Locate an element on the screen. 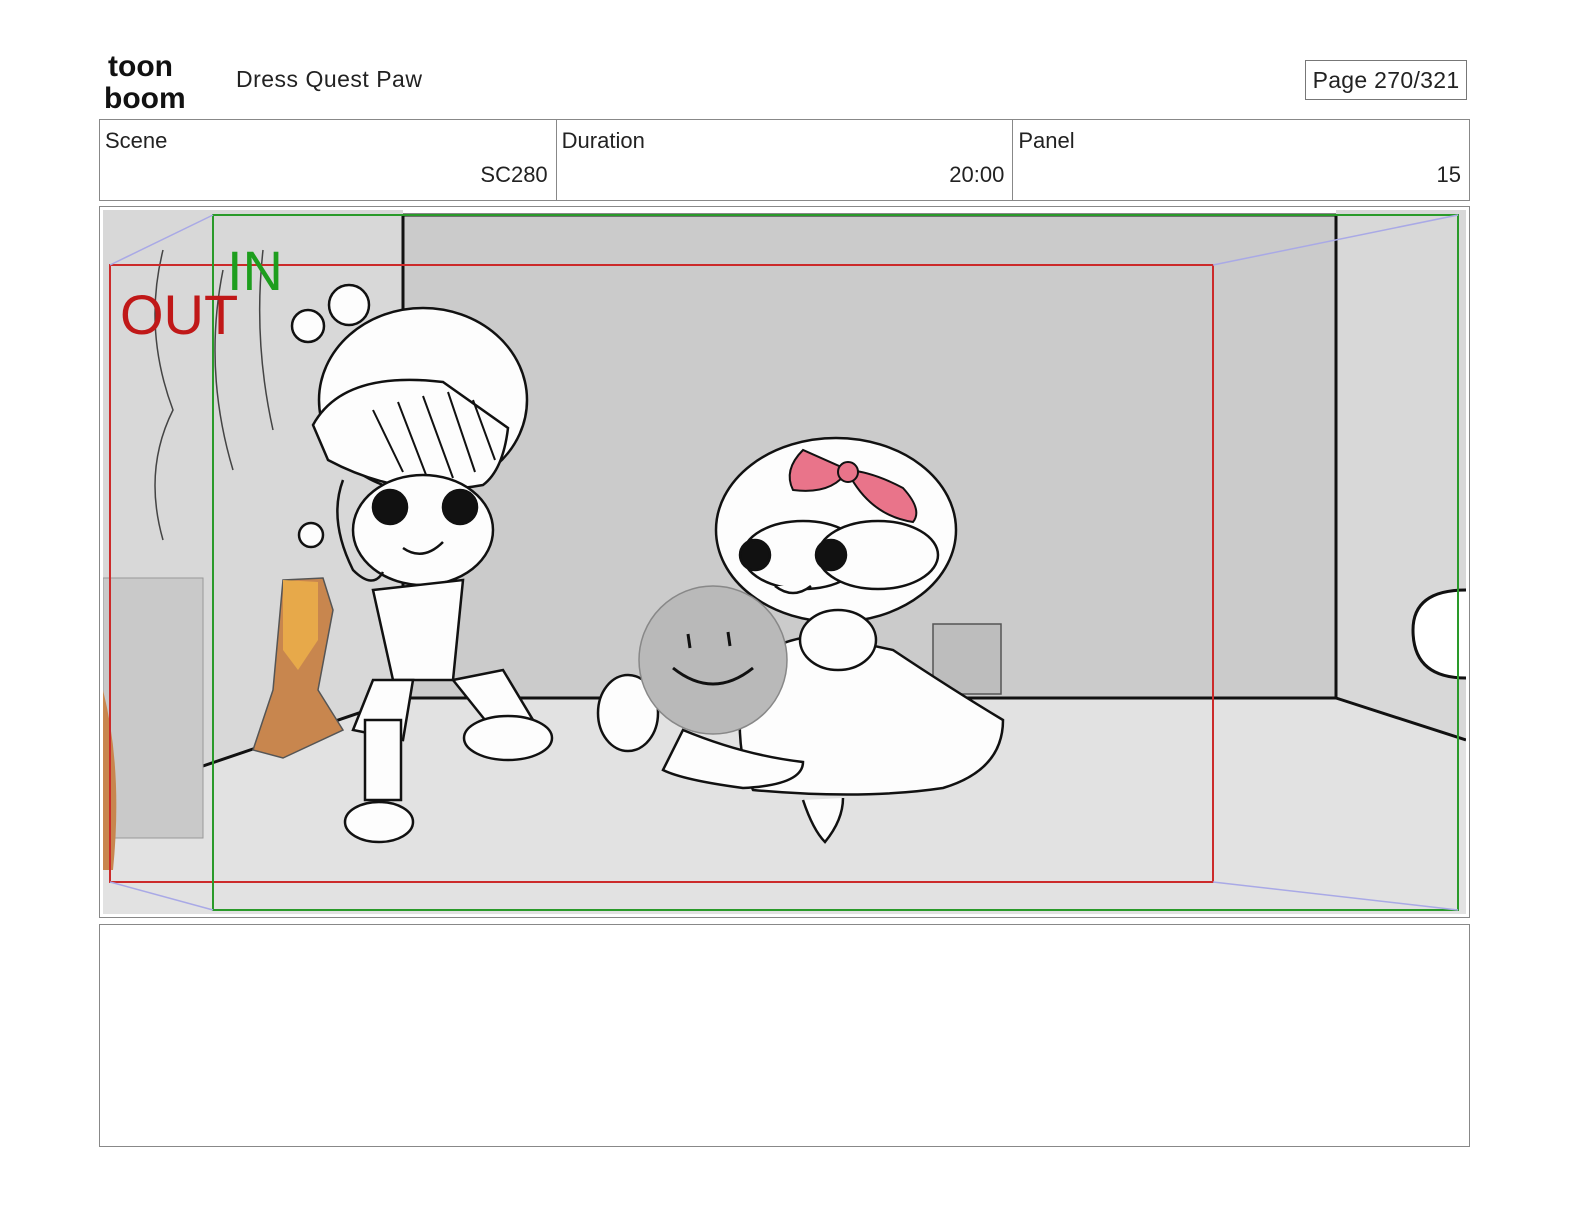 The image size is (1584, 1224). scene-cell: Scene SC280 is located at coordinates (328, 160).